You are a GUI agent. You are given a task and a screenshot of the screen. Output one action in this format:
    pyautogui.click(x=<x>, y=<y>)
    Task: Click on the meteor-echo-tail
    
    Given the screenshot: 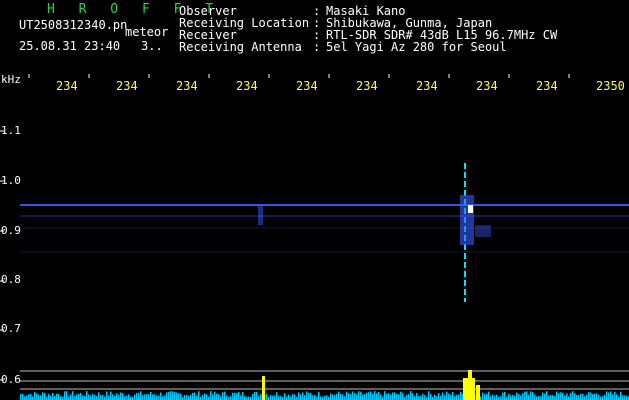 What is the action you would take?
    pyautogui.click(x=483, y=231)
    